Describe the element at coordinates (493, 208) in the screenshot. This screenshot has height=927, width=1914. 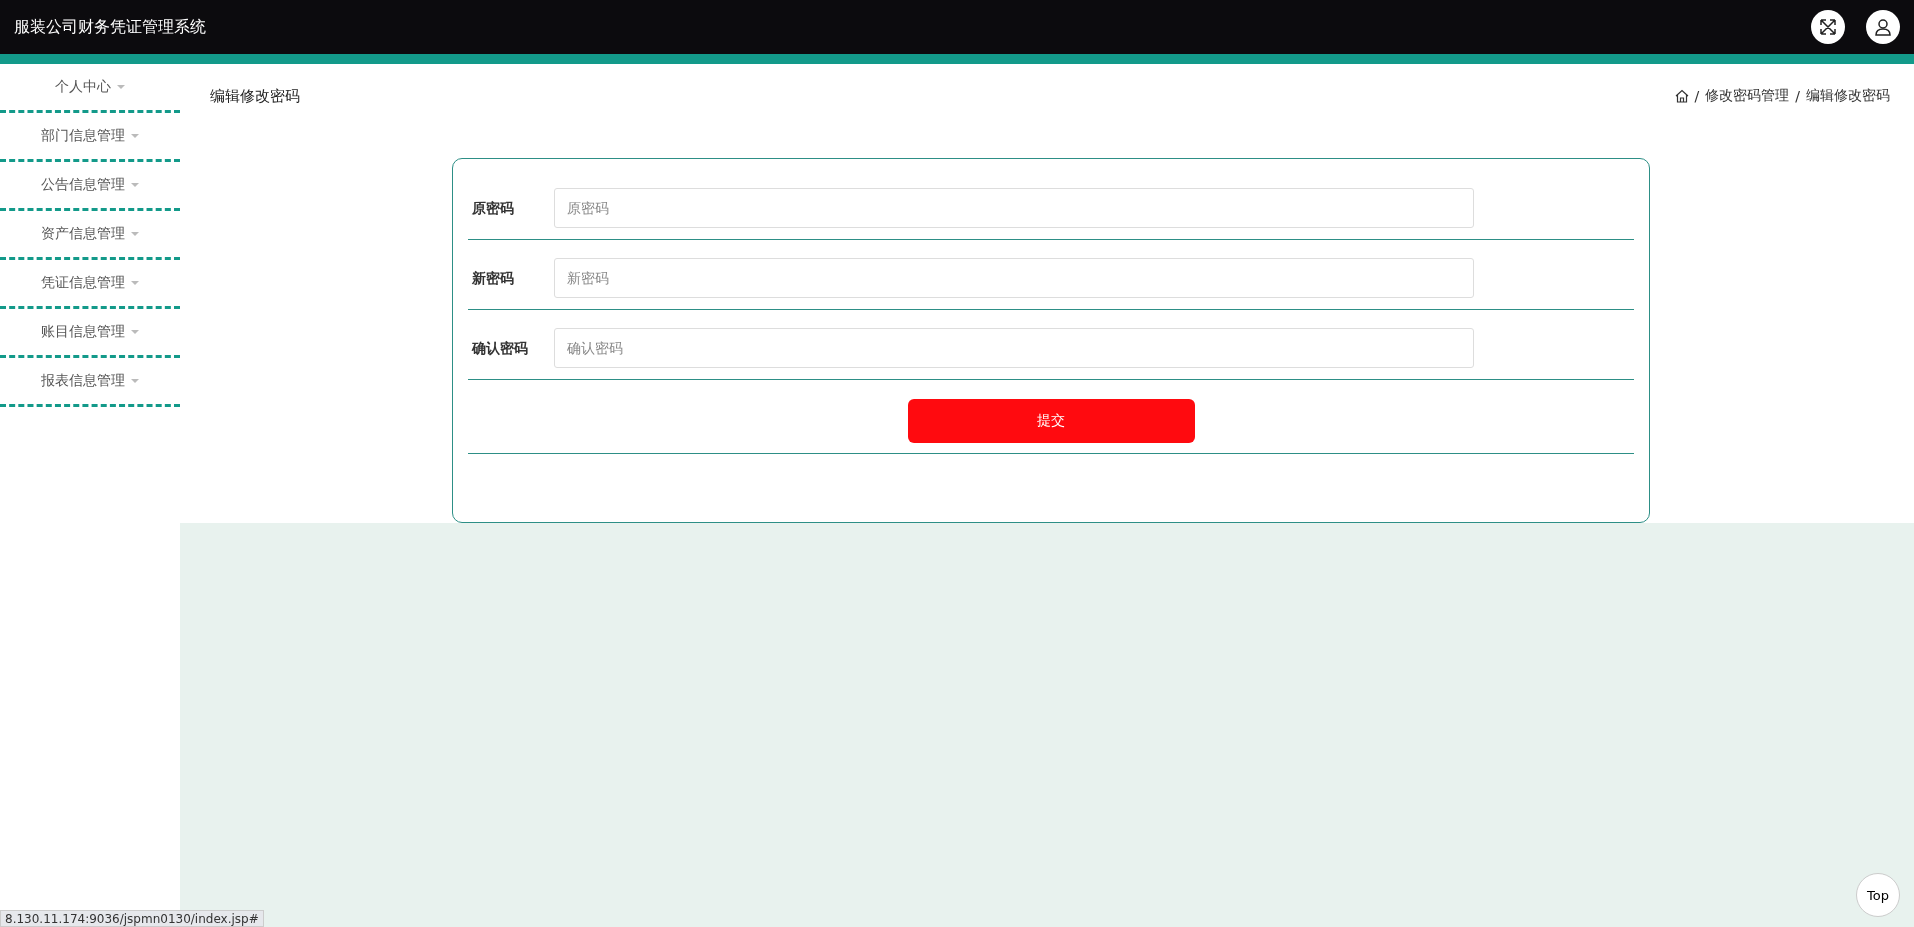
I see `field-label: 原密码` at that location.